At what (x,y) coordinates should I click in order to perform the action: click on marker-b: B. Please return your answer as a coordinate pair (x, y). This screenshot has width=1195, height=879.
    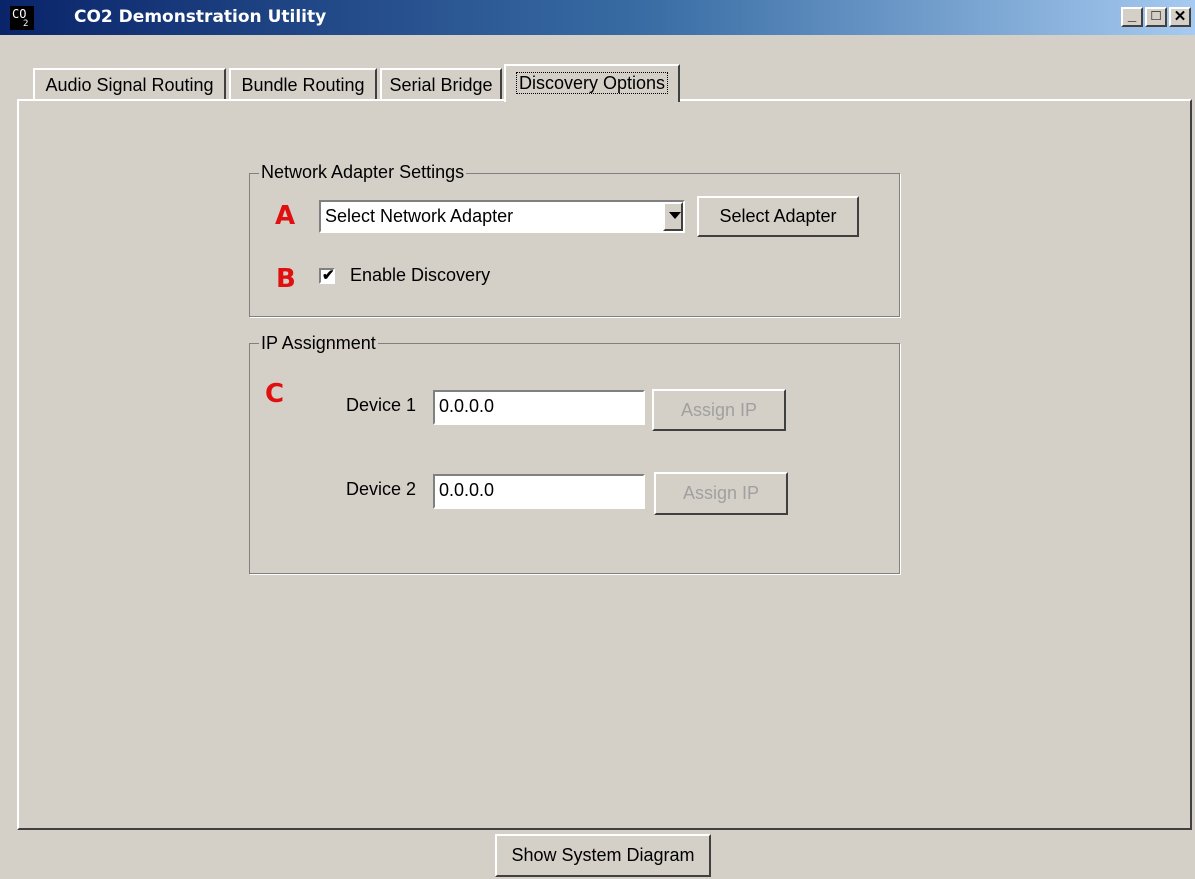
    Looking at the image, I should click on (286, 279).